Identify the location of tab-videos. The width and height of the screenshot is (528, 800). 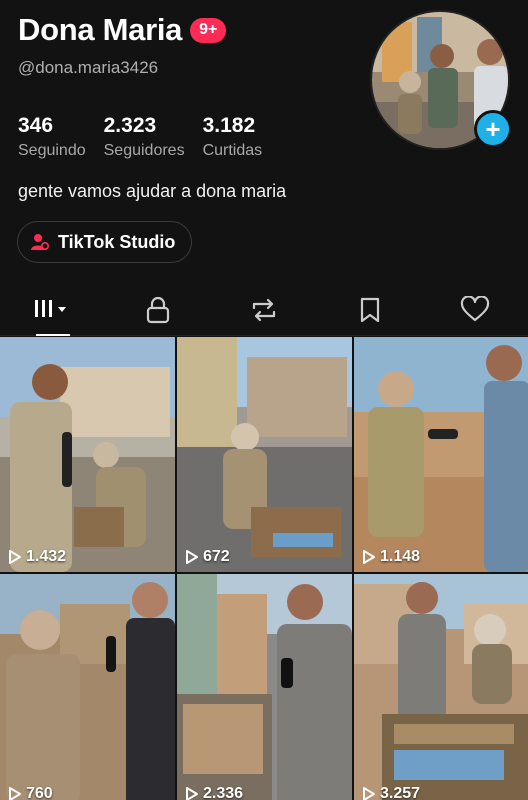
(53, 310).